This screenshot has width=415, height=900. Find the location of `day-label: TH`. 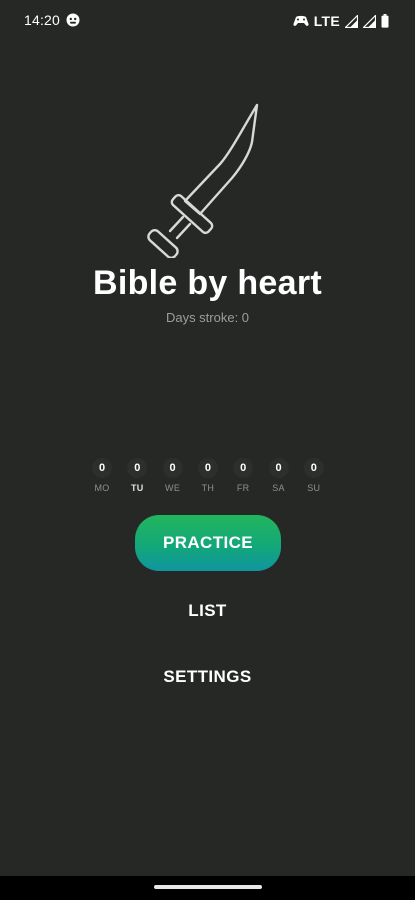

day-label: TH is located at coordinates (208, 488).